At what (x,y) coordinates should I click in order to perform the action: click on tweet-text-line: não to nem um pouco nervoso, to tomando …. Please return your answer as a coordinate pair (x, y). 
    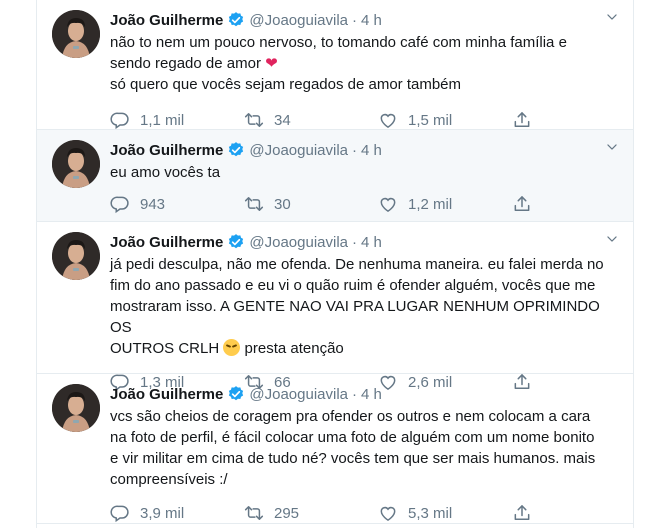
    Looking at the image, I should click on (338, 42).